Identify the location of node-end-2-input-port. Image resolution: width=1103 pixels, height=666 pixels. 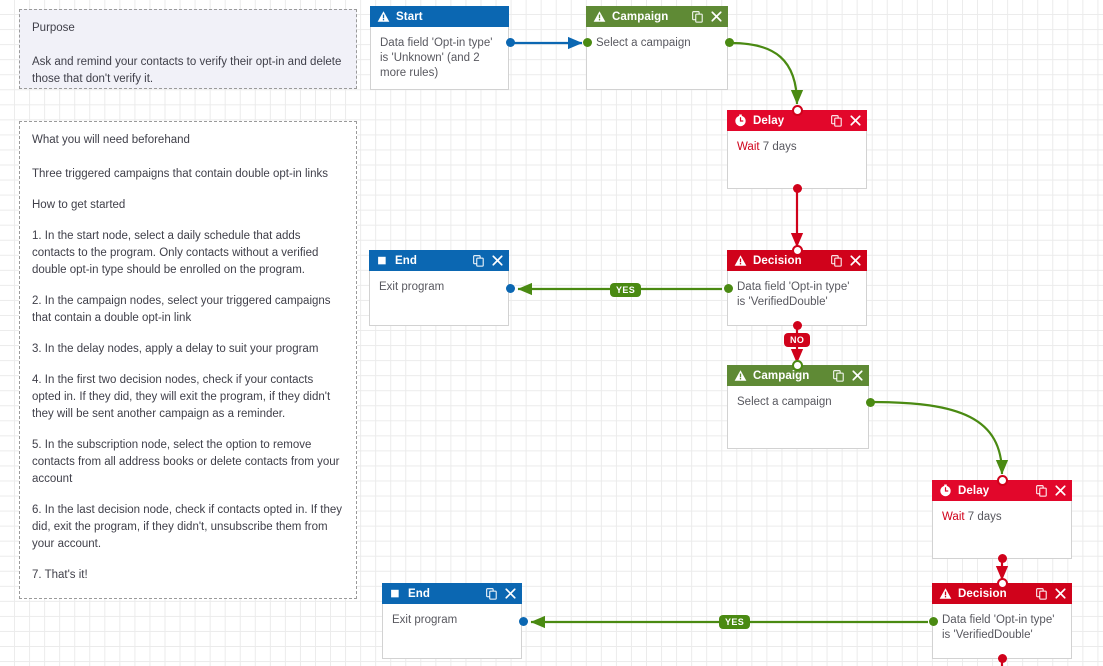
(523, 621).